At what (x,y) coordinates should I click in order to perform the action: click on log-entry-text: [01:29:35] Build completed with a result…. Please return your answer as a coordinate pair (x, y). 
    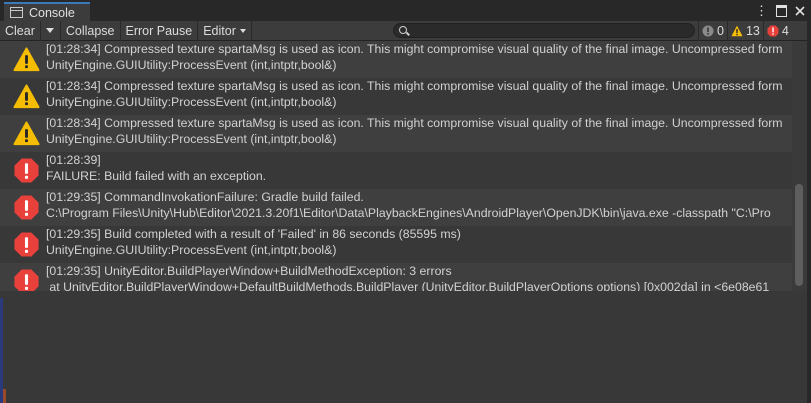
    Looking at the image, I should click on (253, 242).